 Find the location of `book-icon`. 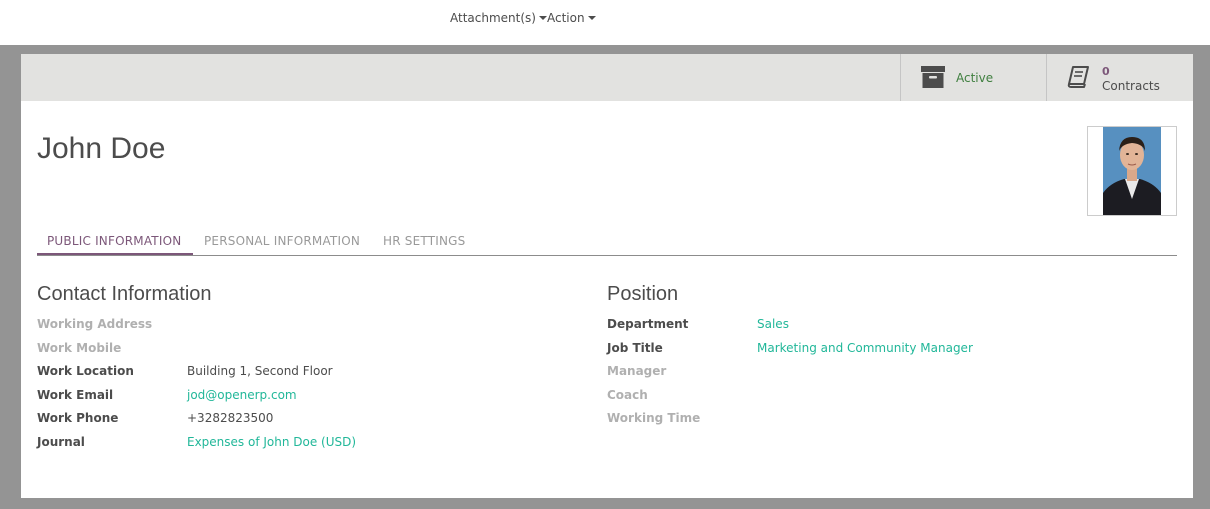

book-icon is located at coordinates (1078, 79).